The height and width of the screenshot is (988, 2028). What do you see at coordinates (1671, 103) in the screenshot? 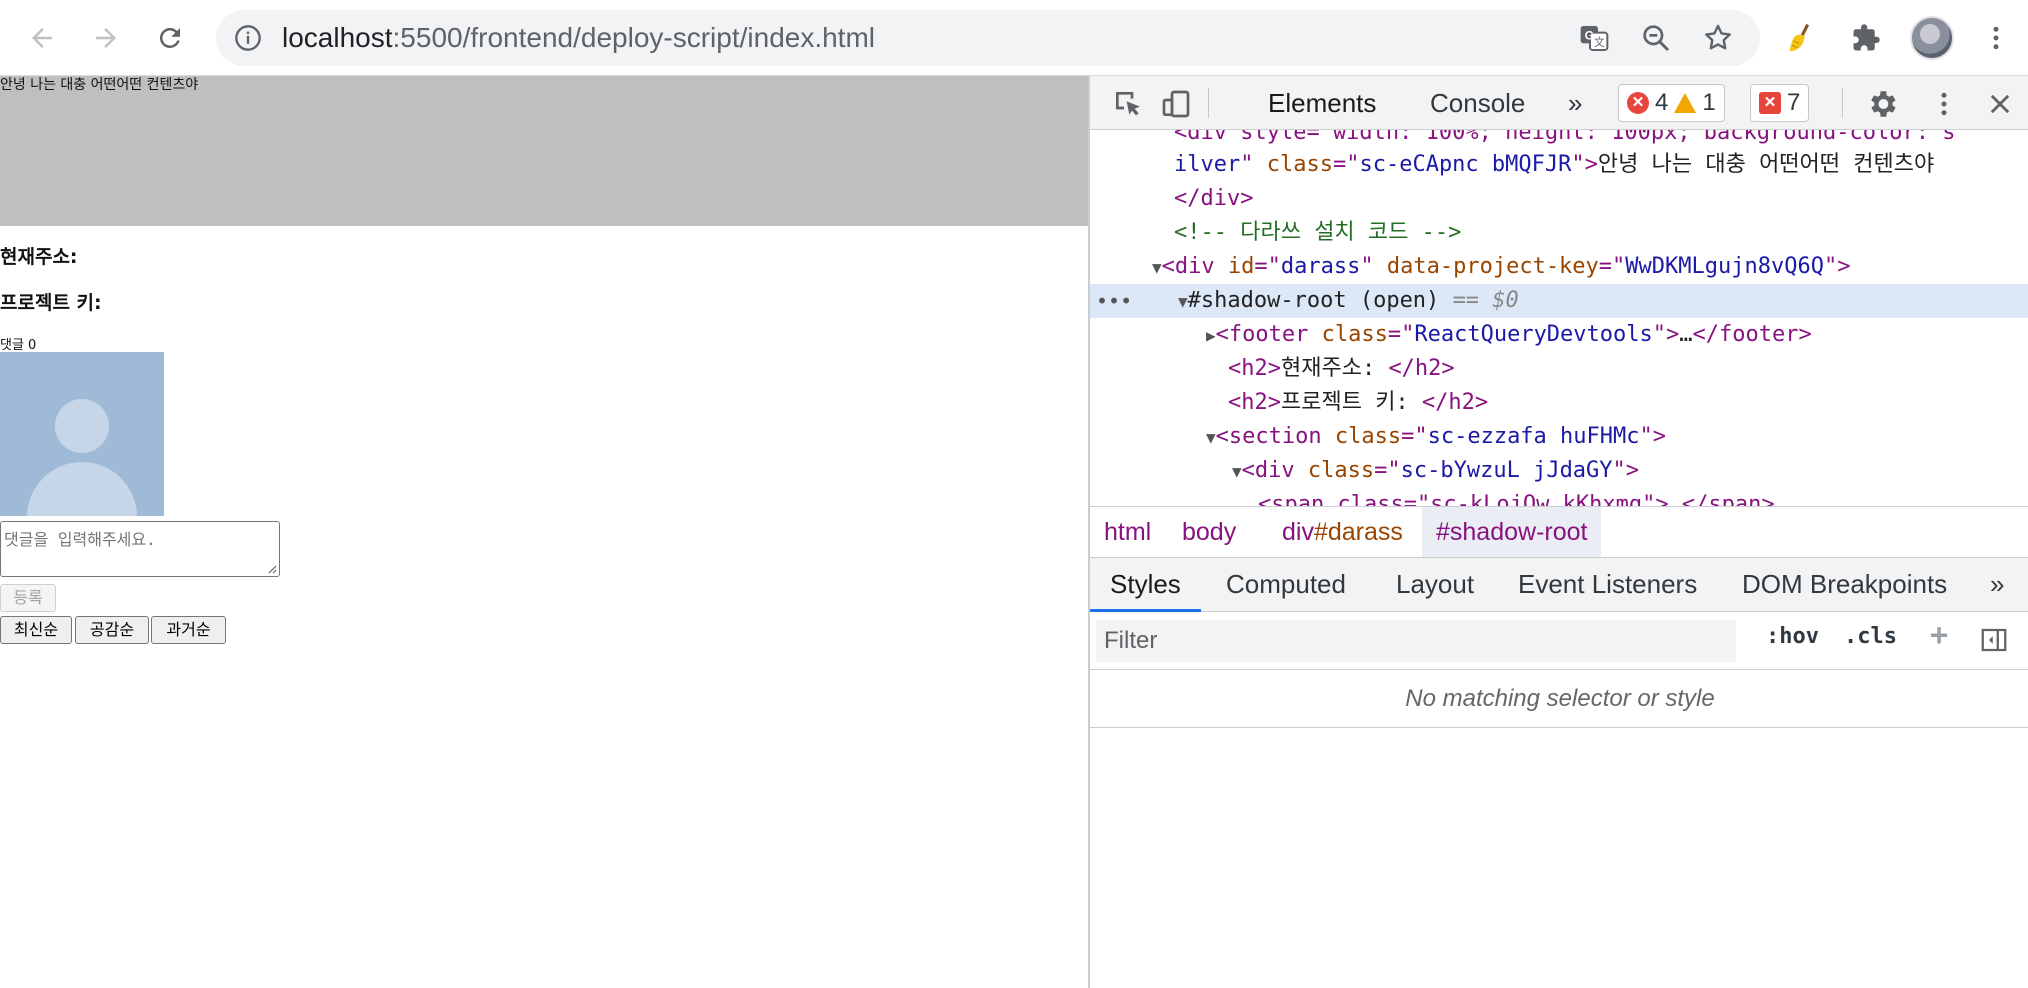
I see `console-counts-badge: ✕ 4 1` at bounding box center [1671, 103].